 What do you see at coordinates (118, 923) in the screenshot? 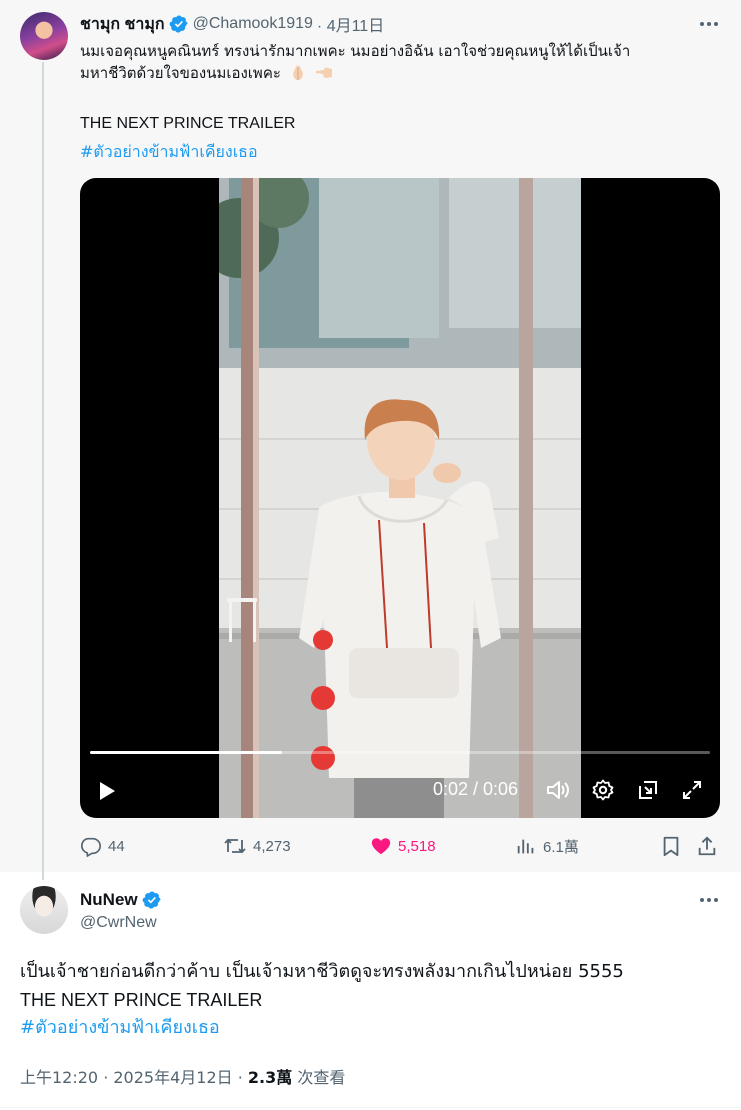
I see `user-handle: @CwrNew` at bounding box center [118, 923].